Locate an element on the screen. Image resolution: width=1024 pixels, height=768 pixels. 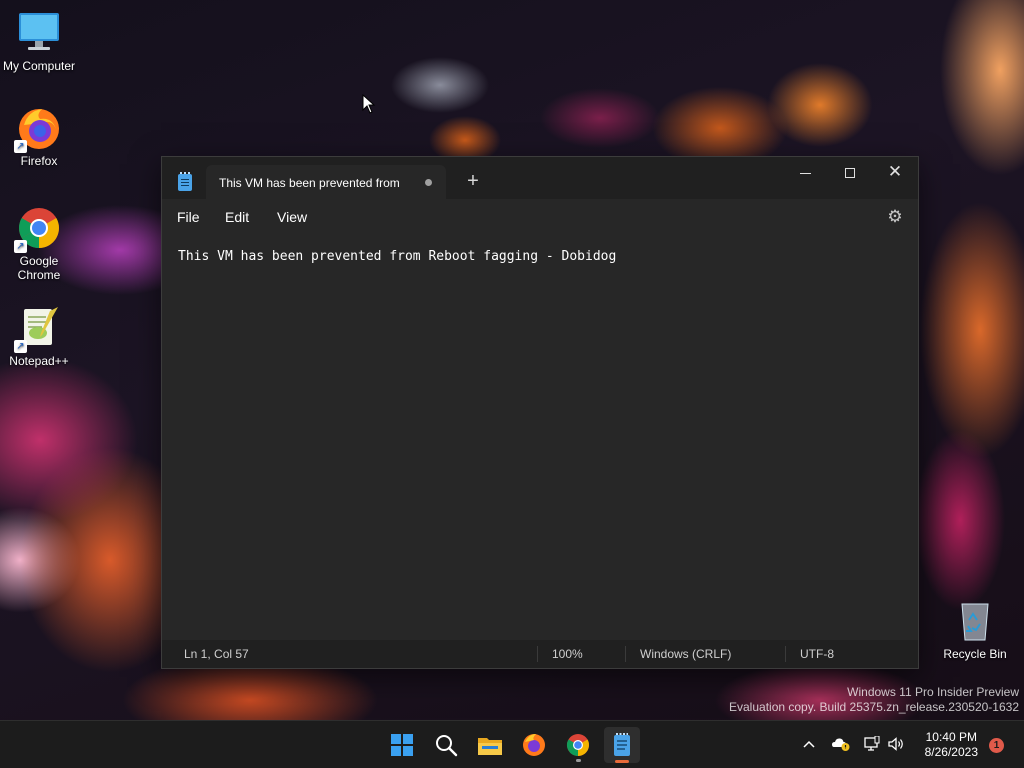
running-indicator is located at coordinates (578, 760).